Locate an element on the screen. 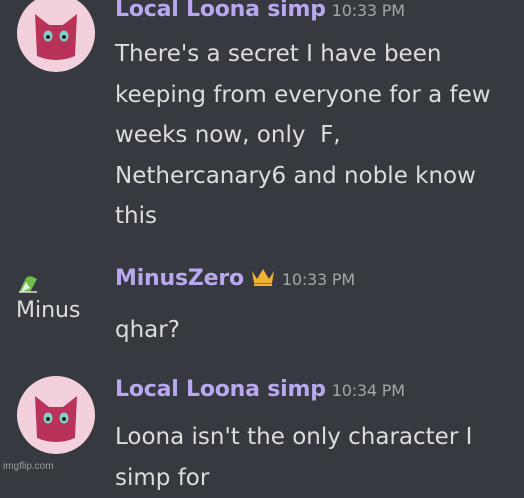  message-author: MinusZero 10:33 PM is located at coordinates (235, 278).